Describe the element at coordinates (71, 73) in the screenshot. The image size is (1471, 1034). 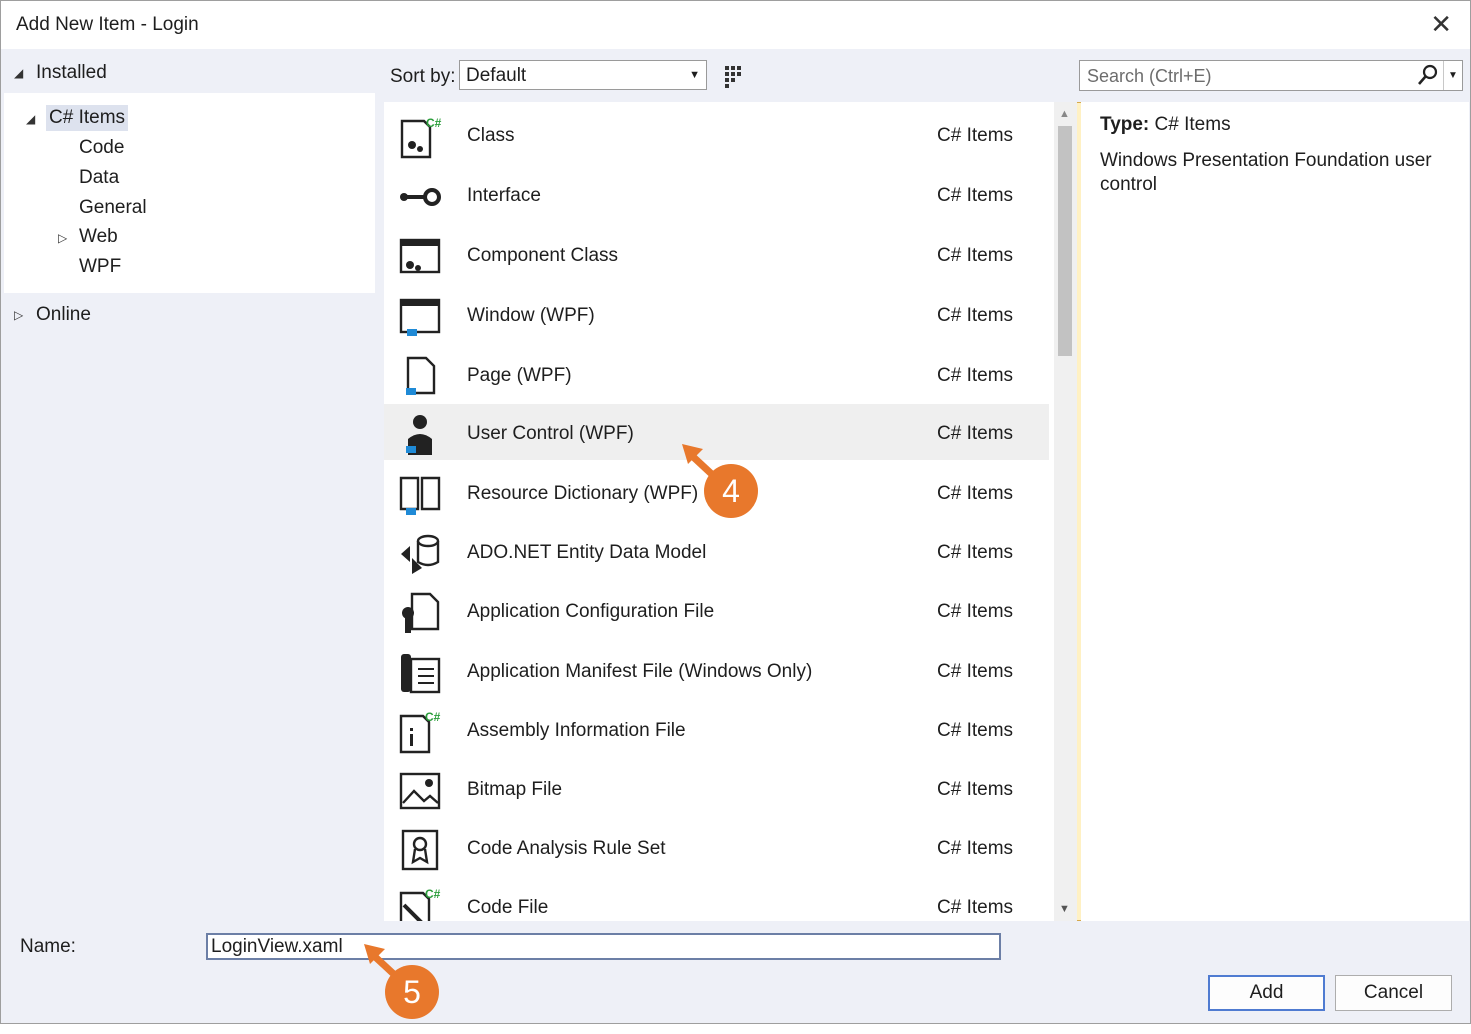
I see `tree-node-installed: Installed` at that location.